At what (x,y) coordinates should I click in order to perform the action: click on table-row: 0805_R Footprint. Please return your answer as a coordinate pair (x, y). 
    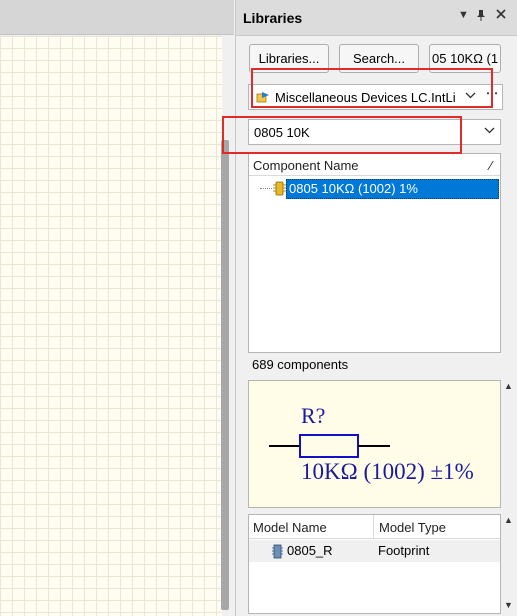
    Looking at the image, I should click on (374, 551).